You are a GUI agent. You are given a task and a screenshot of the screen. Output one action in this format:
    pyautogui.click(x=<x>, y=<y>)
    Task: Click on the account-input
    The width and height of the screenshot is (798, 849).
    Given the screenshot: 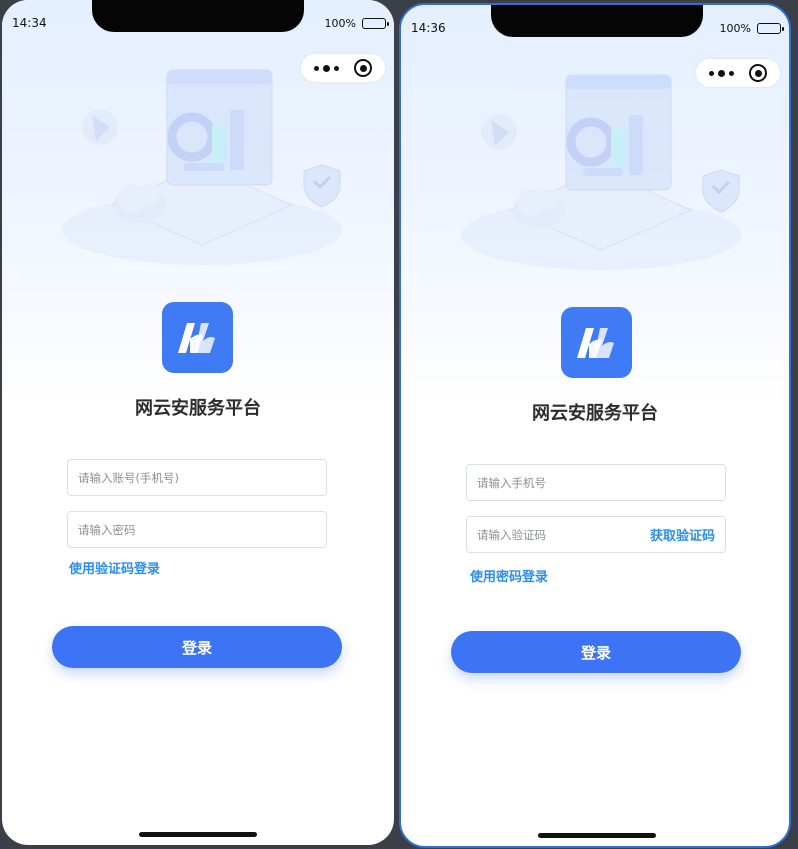 What is the action you would take?
    pyautogui.click(x=197, y=477)
    